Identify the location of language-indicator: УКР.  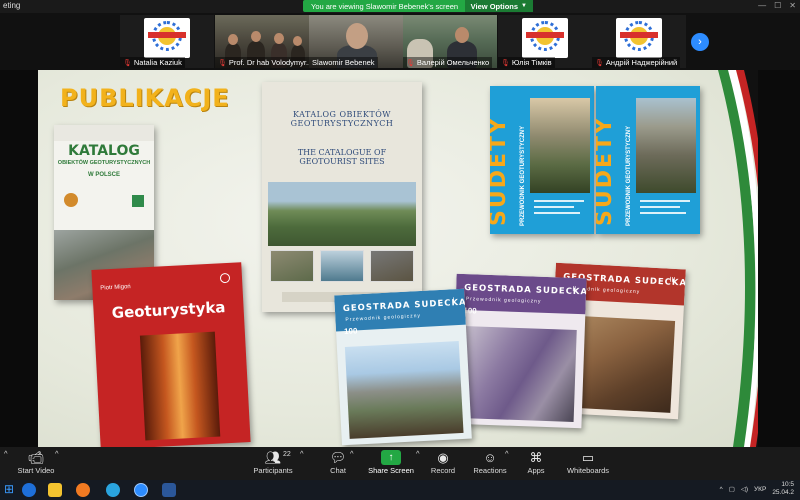
(760, 489).